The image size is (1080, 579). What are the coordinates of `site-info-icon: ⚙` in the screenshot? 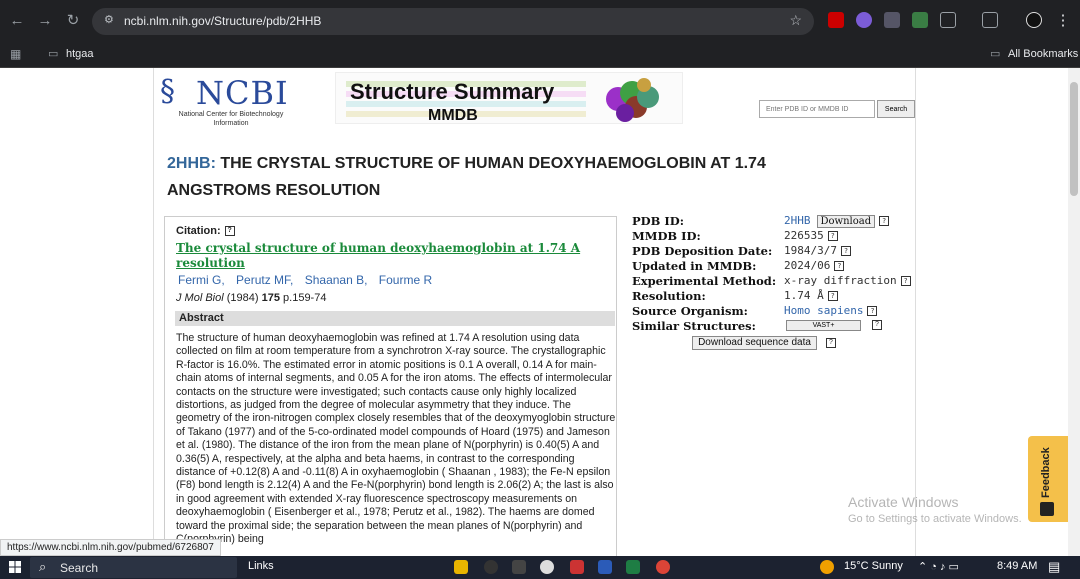 It's located at (111, 20).